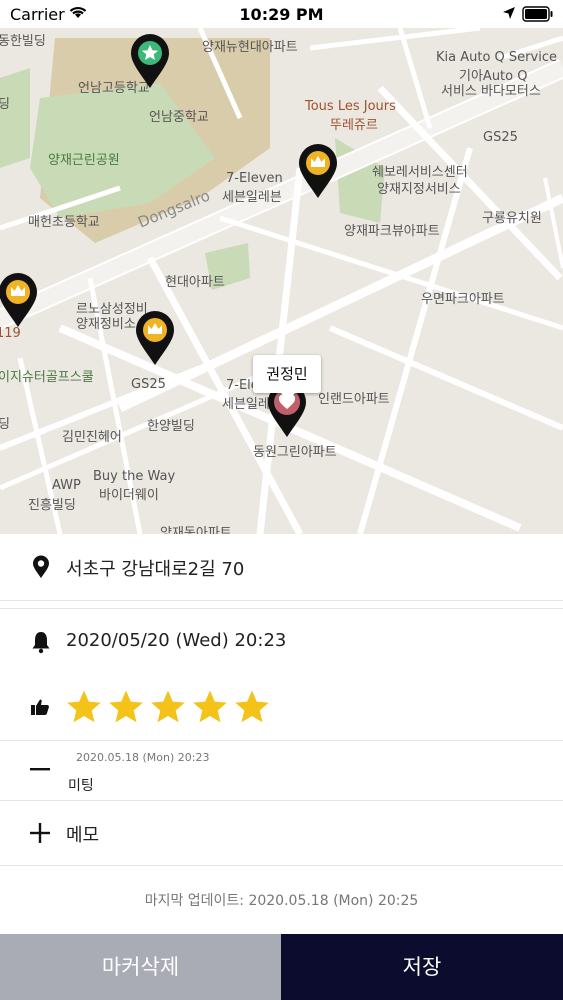 This screenshot has width=563, height=1000. What do you see at coordinates (463, 299) in the screenshot?
I see `map-label: 우면파크아파트` at bounding box center [463, 299].